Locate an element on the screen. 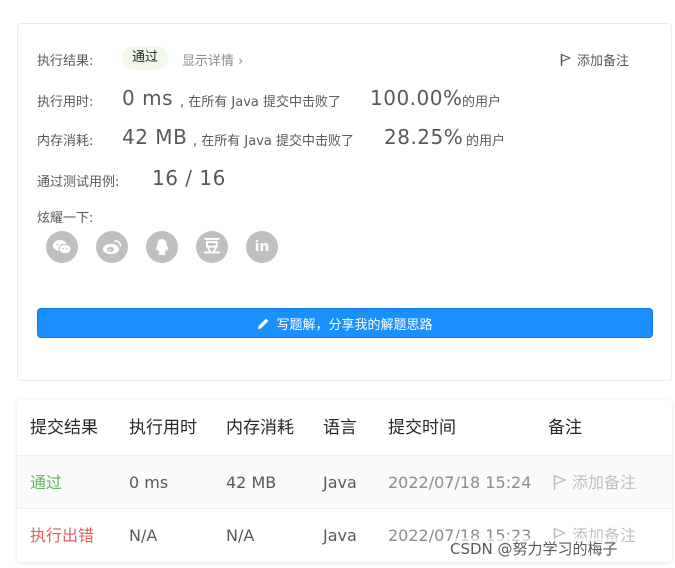 This screenshot has width=675, height=568. write-solution-button: 写题解，分享我的解题思路 is located at coordinates (345, 323).